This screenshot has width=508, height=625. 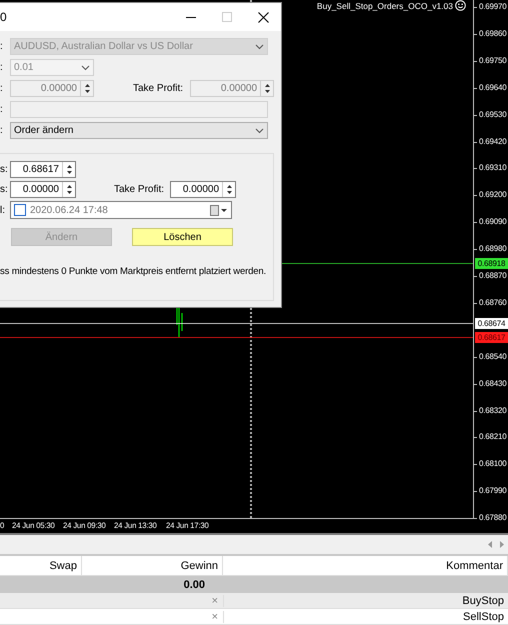 What do you see at coordinates (43, 189) in the screenshot?
I see `stop-loss-field: 0.00000` at bounding box center [43, 189].